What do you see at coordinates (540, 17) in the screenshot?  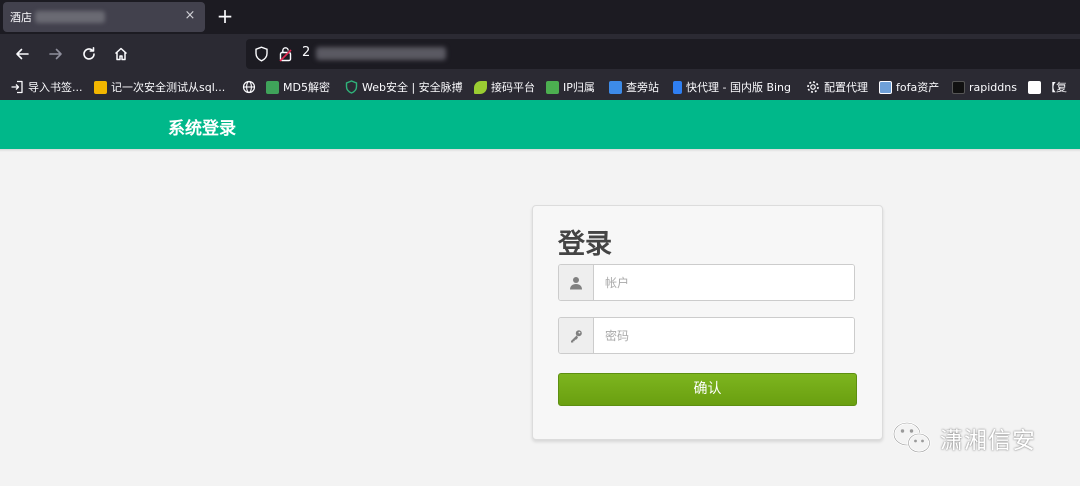 I see `browser-tab-strip: 酒店 × +` at bounding box center [540, 17].